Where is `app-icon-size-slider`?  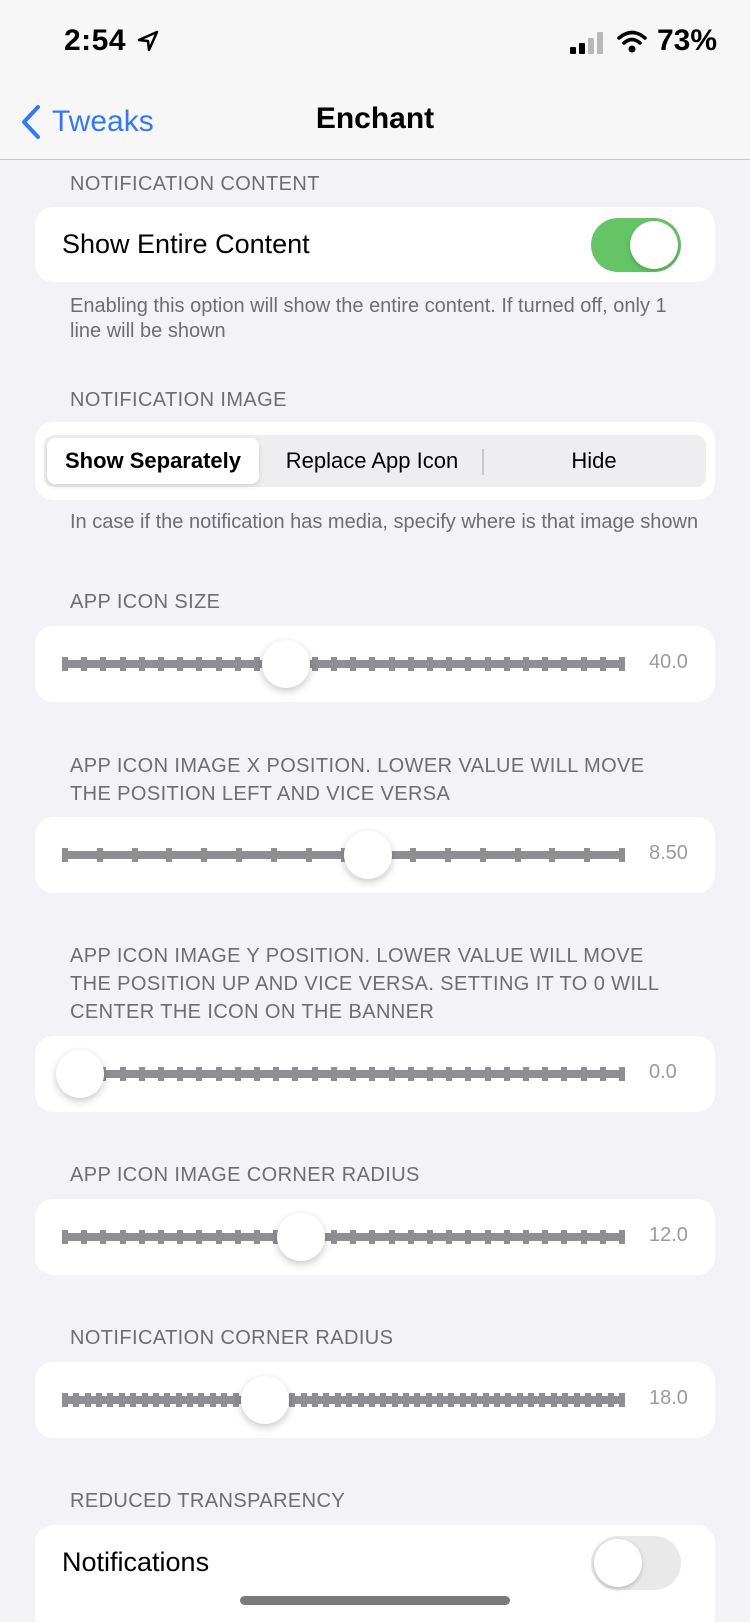
app-icon-size-slider is located at coordinates (343, 664).